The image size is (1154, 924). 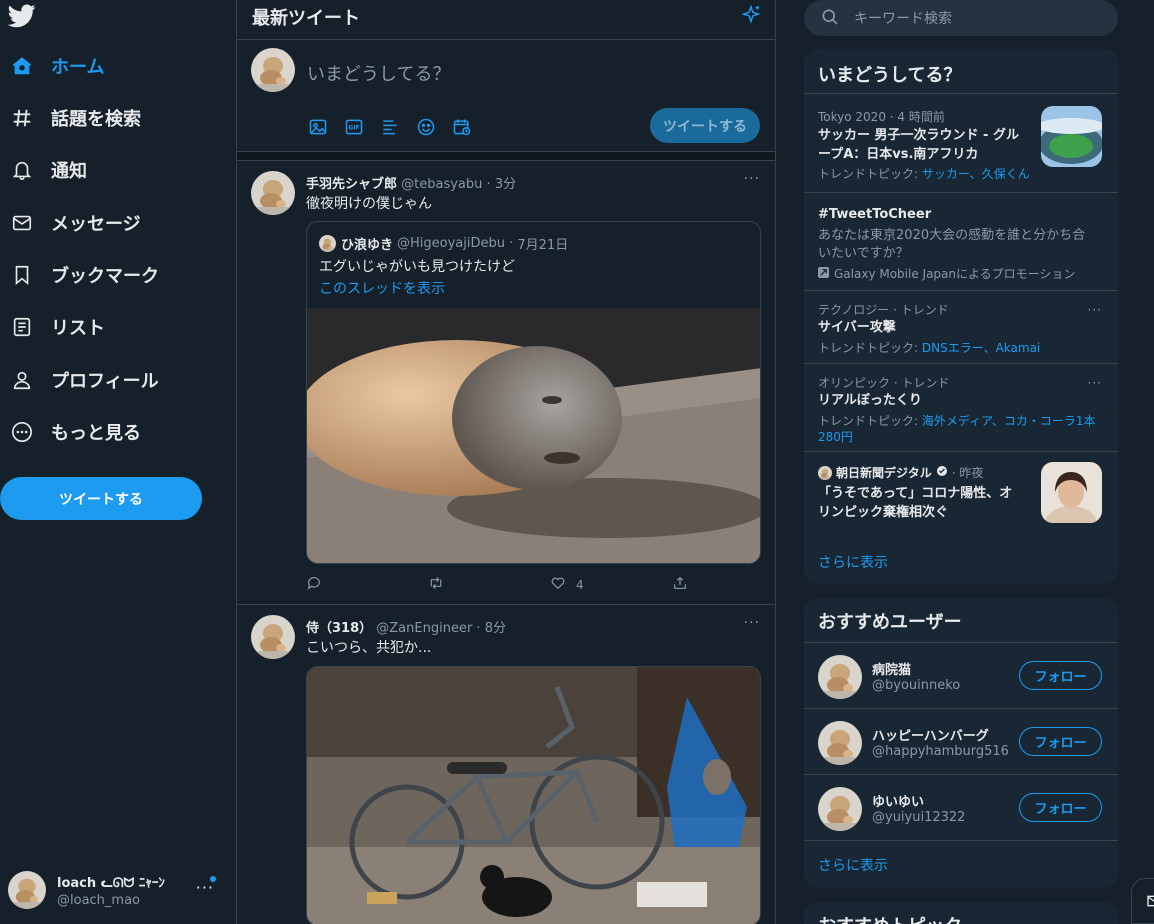 I want to click on quote-date: 7月21日, so click(x=543, y=245).